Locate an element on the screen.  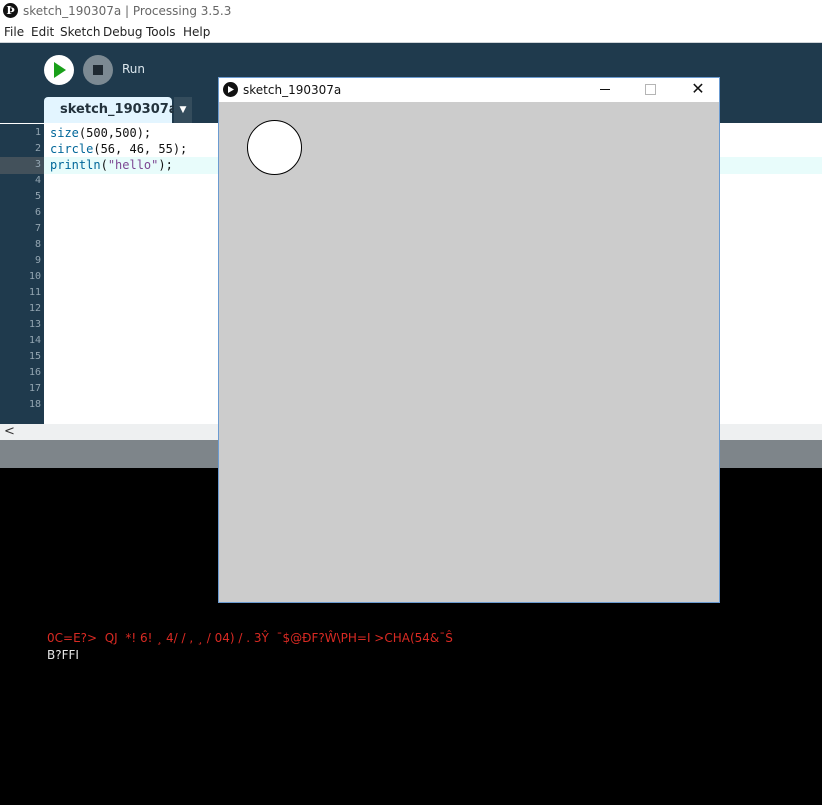
run-label: Run is located at coordinates (134, 69).